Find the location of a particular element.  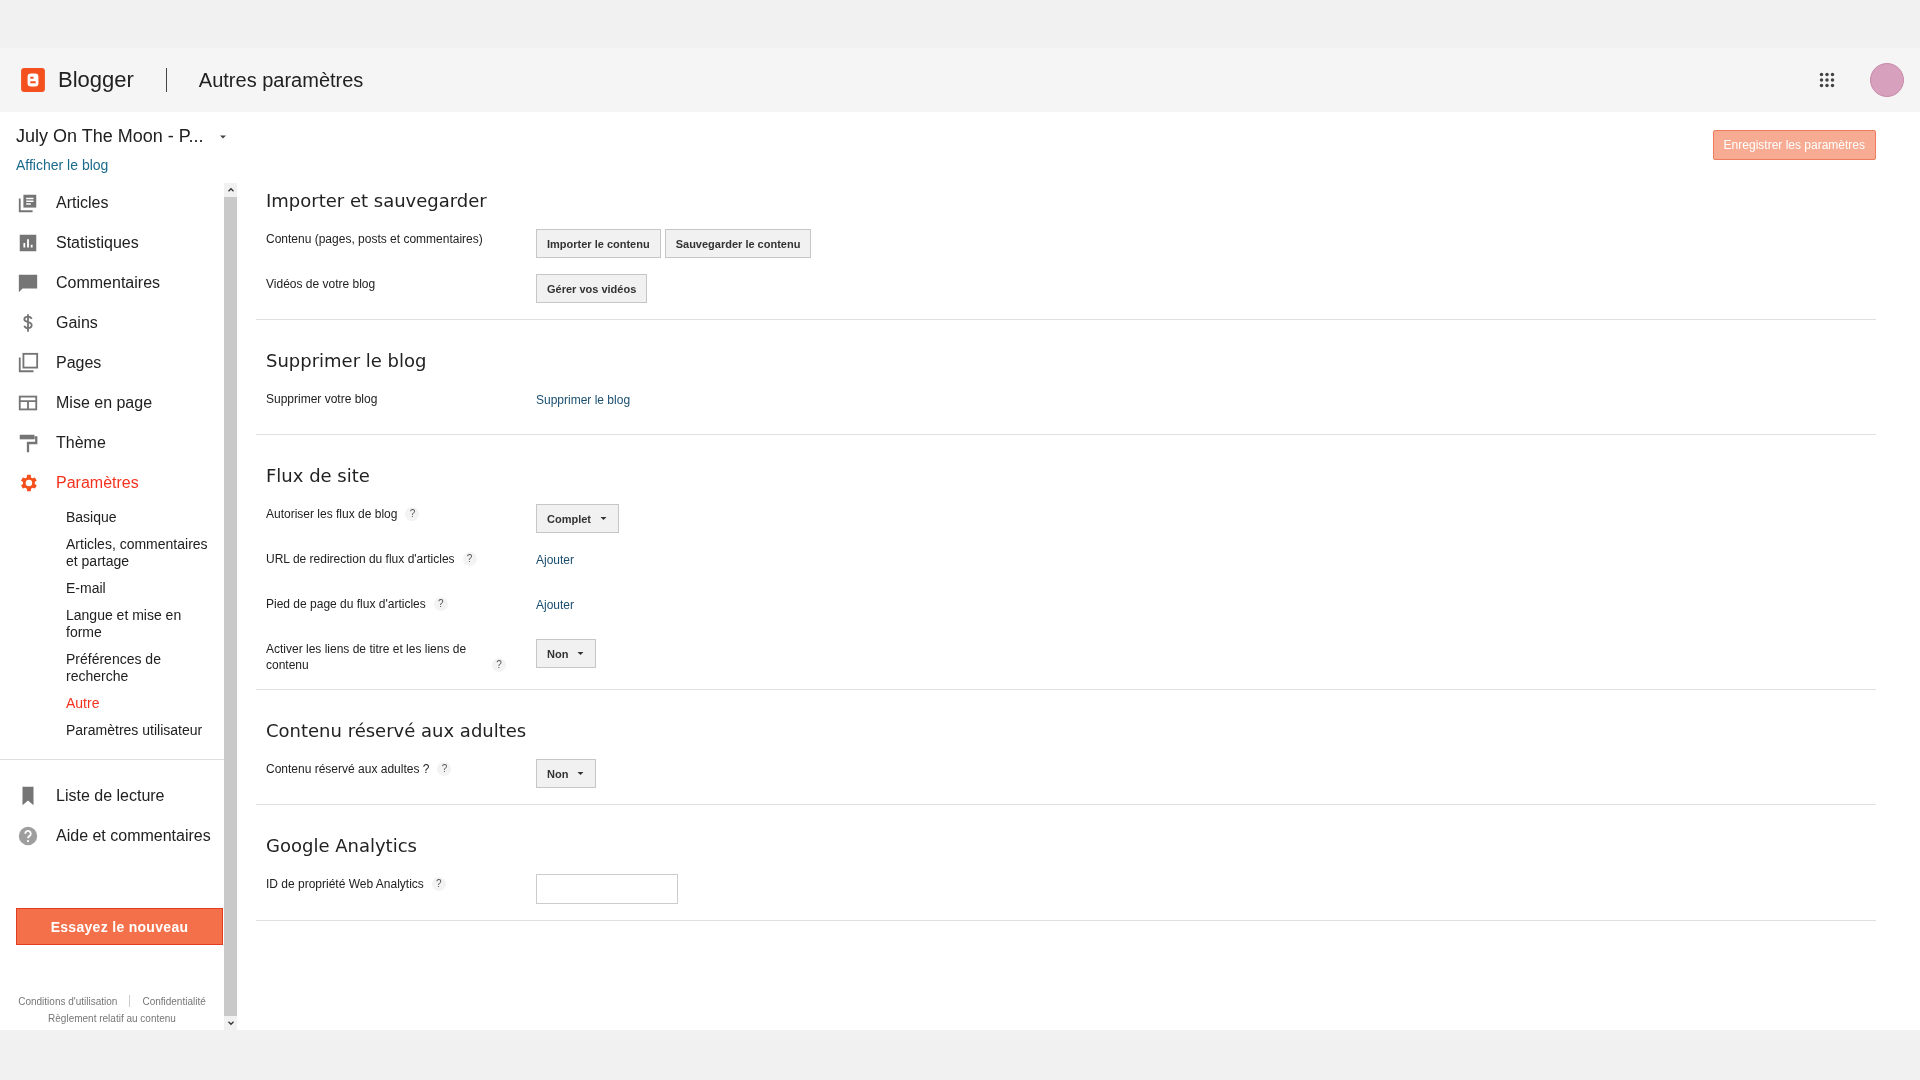

setting-label: Contenu (pages, posts et commentaires) is located at coordinates (374, 239).